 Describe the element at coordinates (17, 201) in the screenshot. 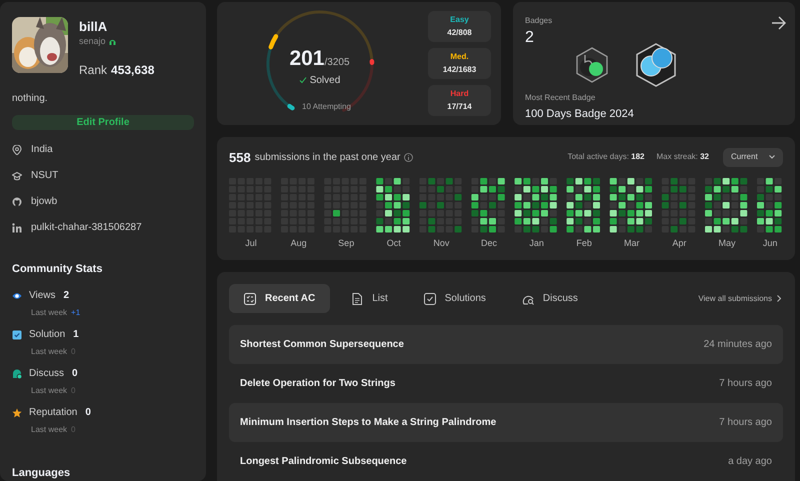

I see `github-icon` at that location.